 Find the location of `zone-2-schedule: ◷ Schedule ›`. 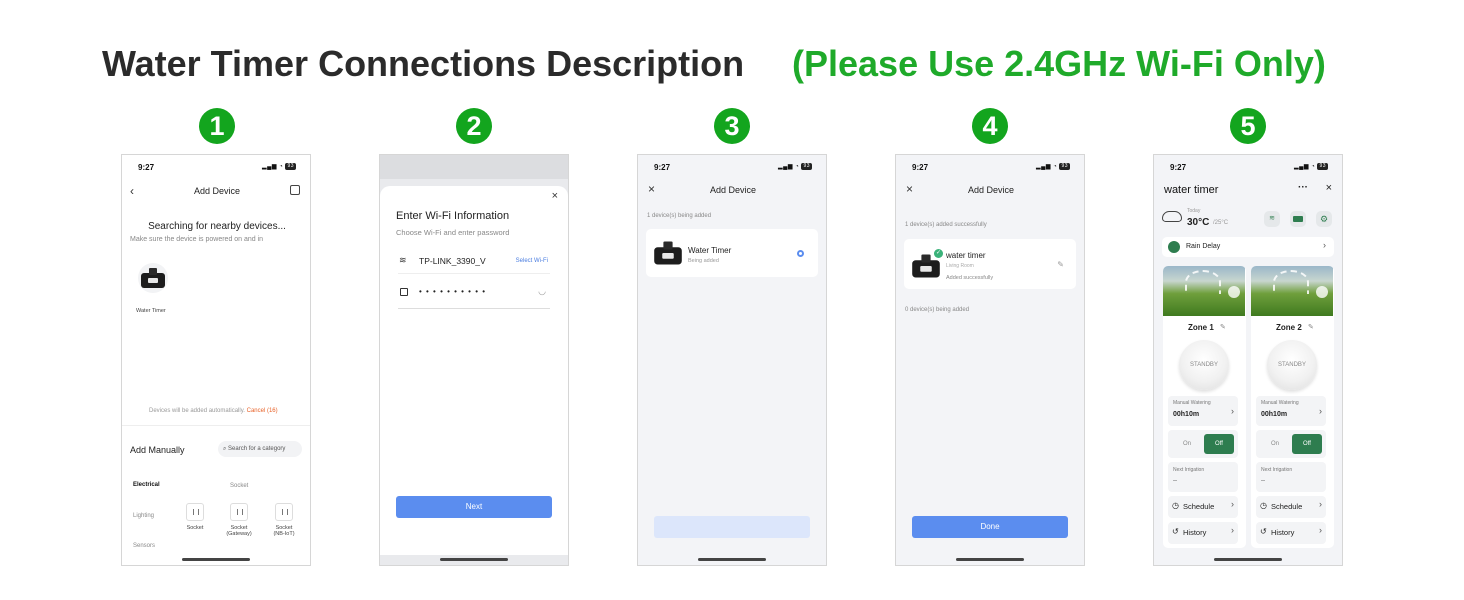

zone-2-schedule: ◷ Schedule › is located at coordinates (1291, 507).